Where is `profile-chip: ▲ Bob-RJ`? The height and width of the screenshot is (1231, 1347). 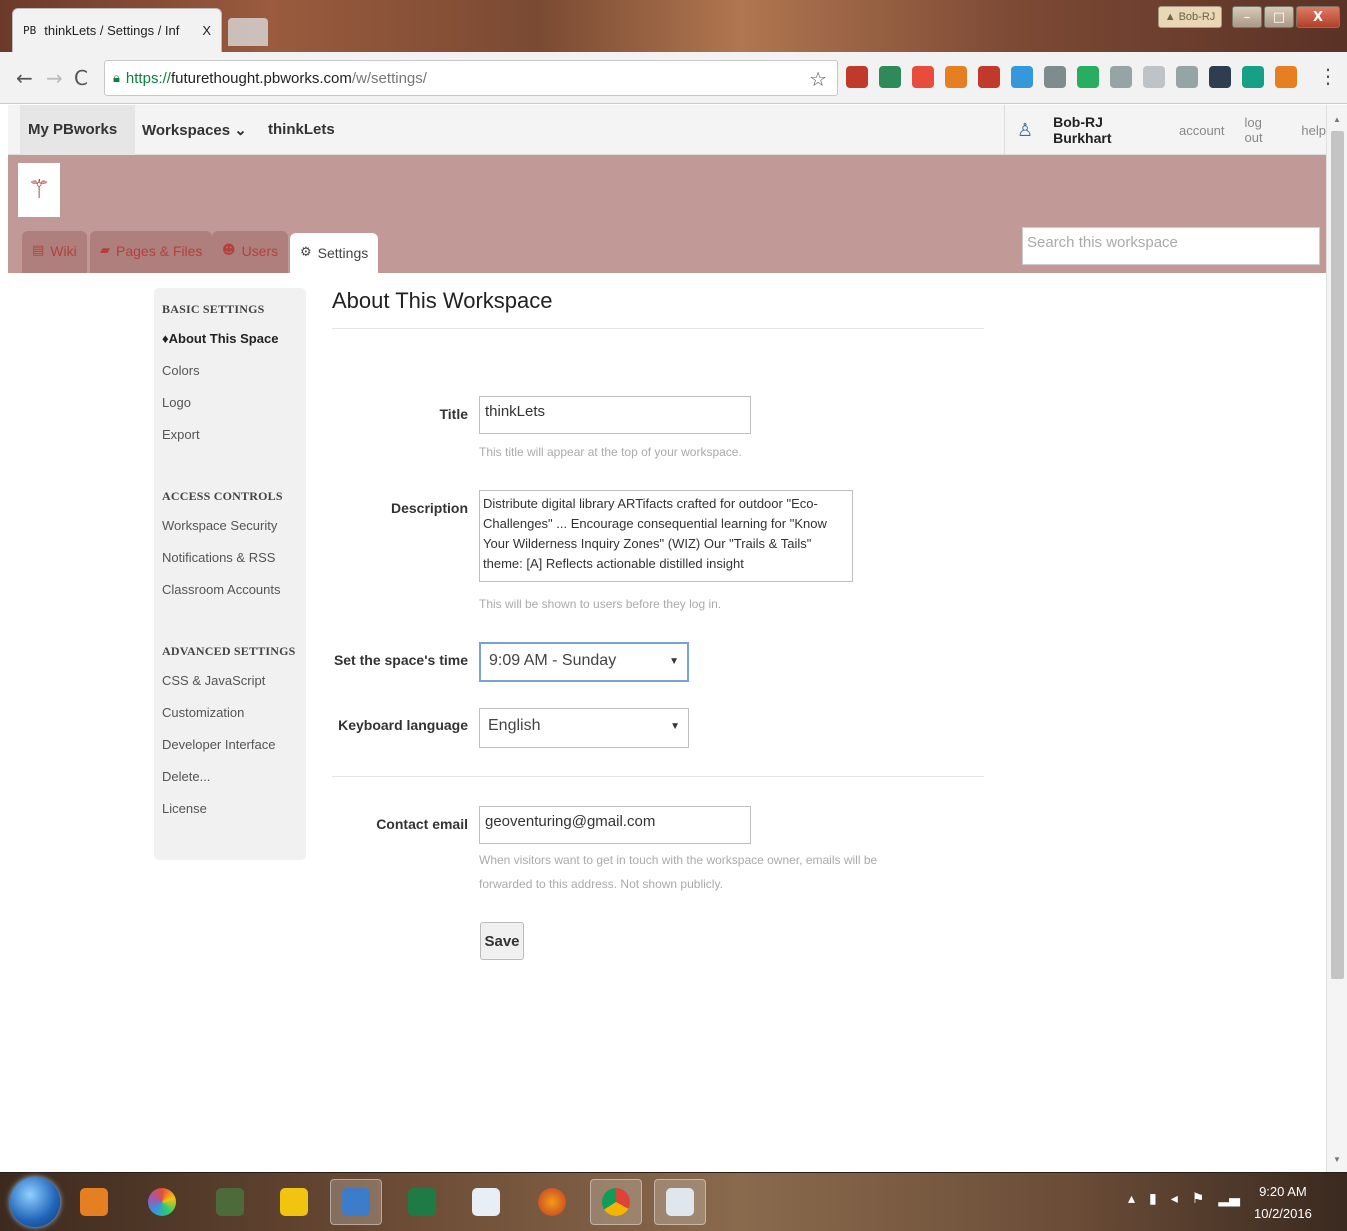 profile-chip: ▲ Bob-RJ is located at coordinates (1190, 17).